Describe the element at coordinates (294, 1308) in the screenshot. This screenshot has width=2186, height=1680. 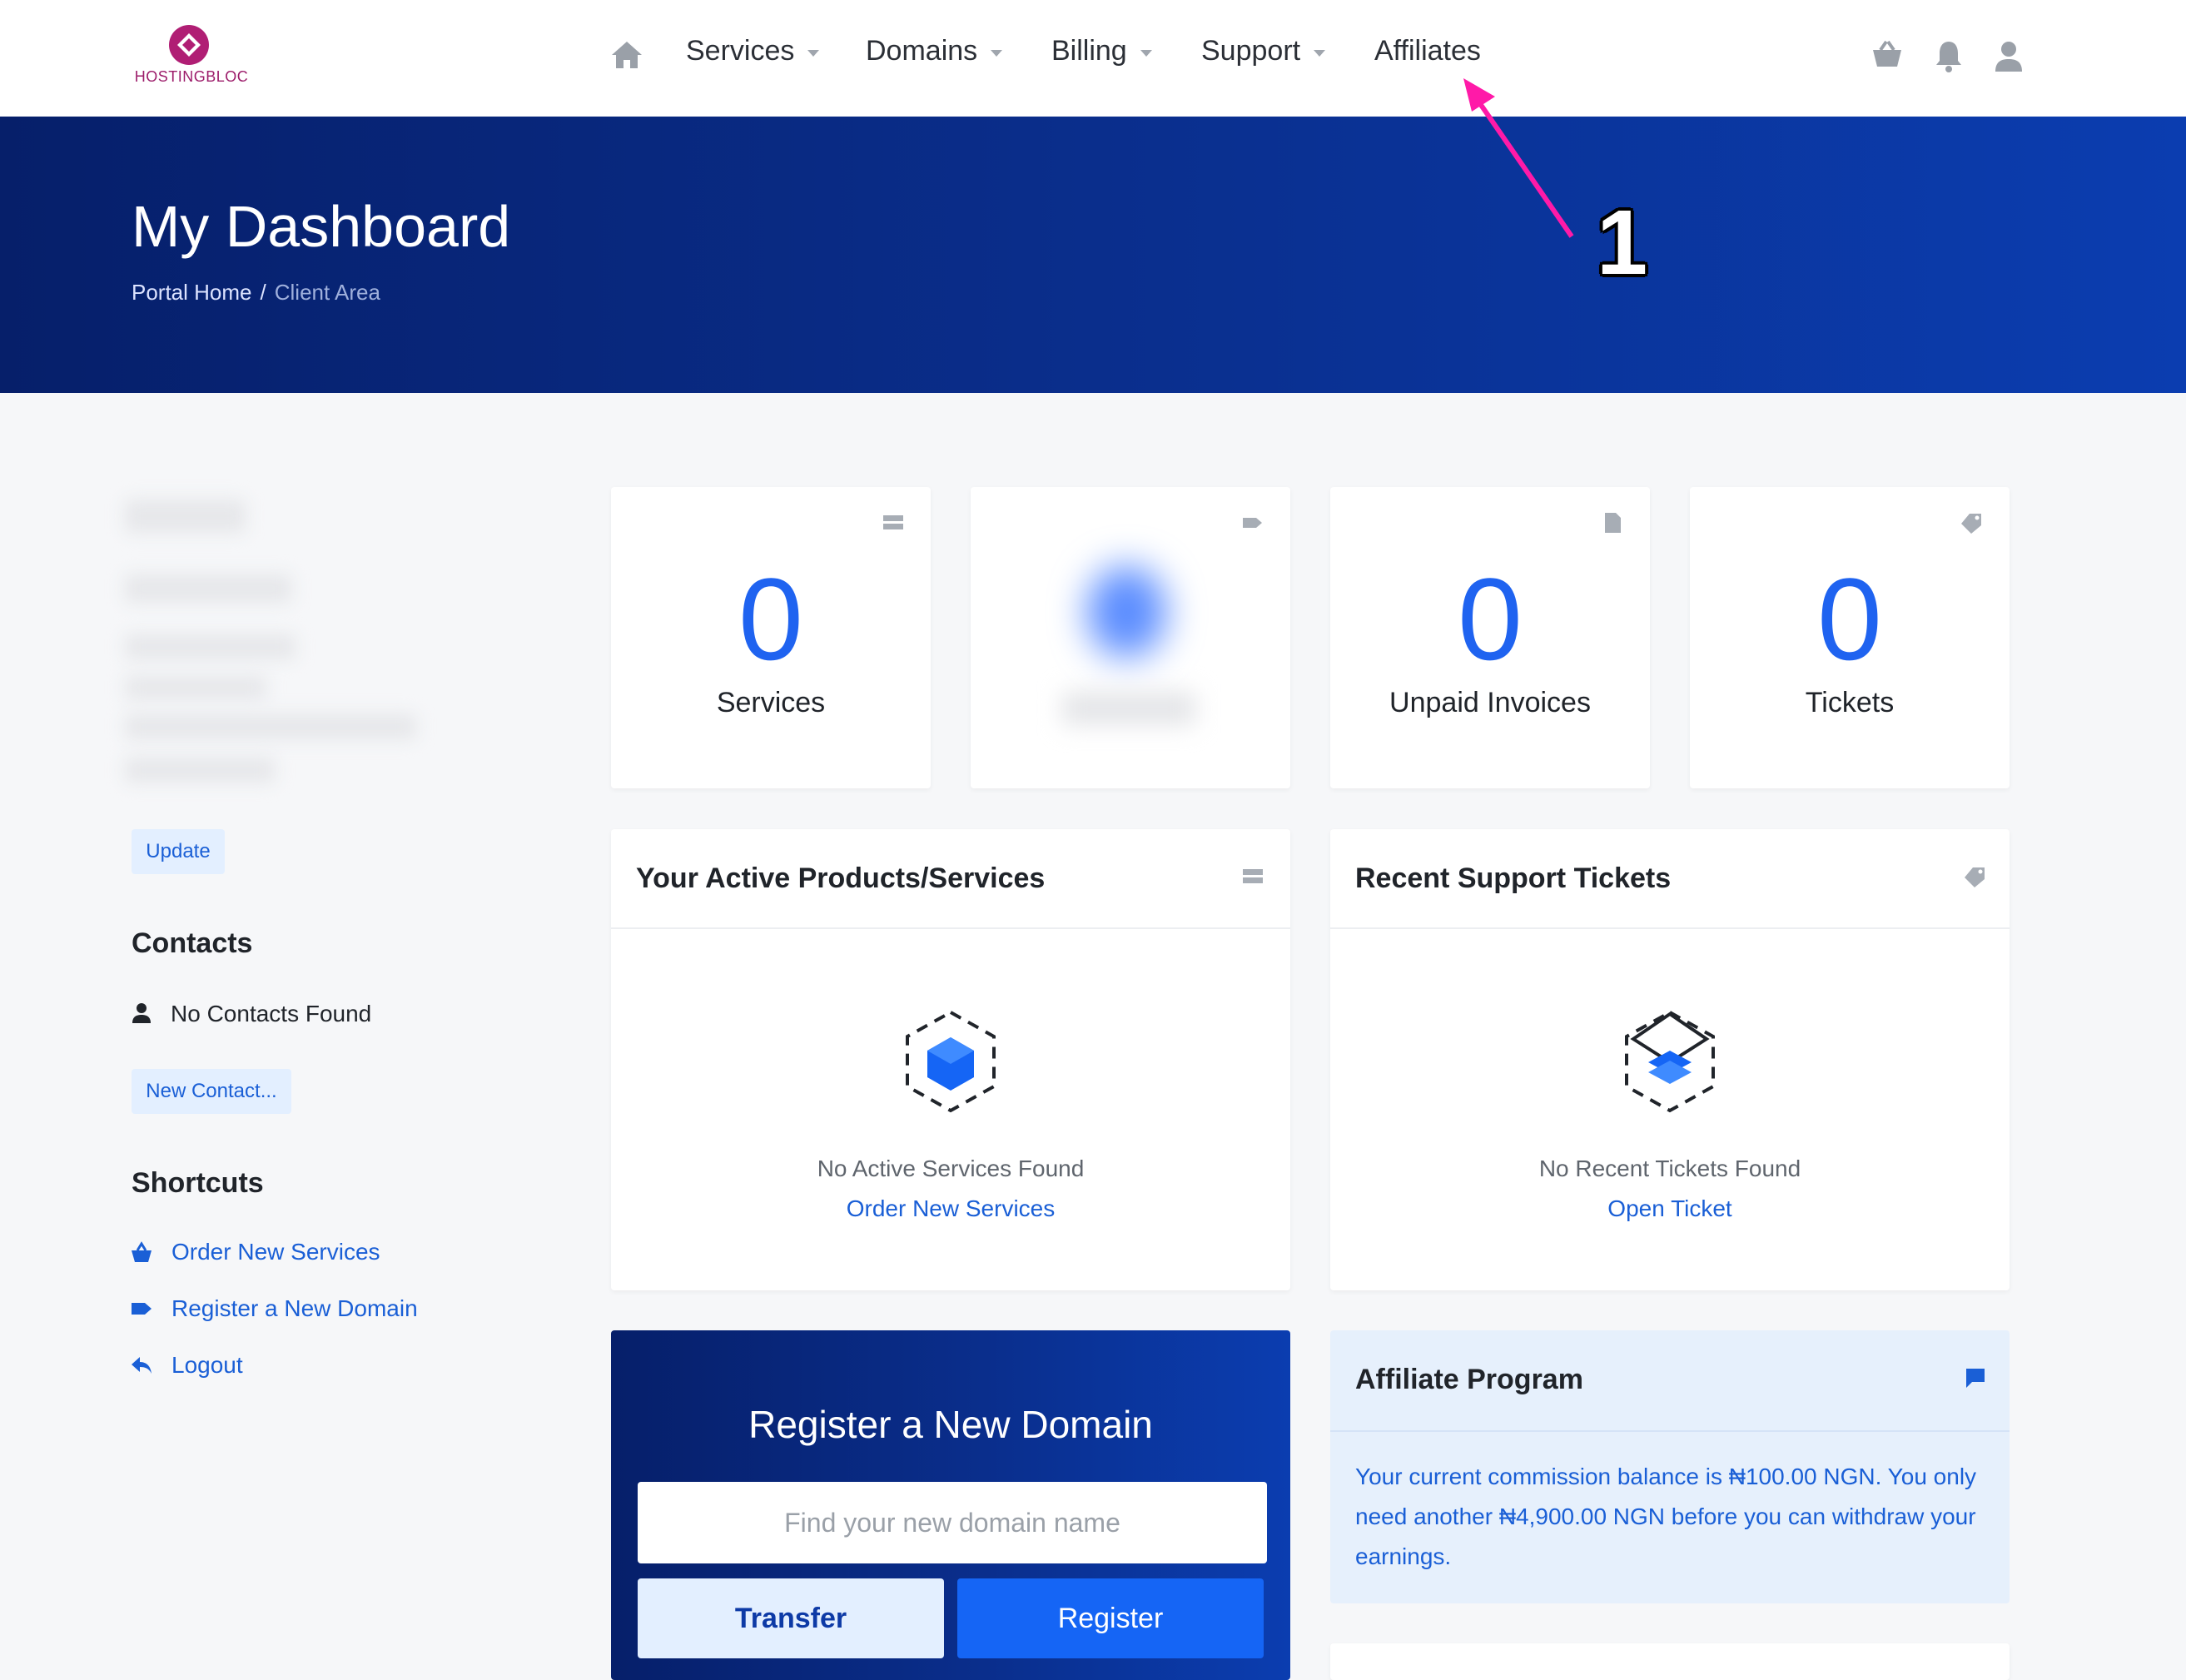
I see `shortcut-register-domain-label: Register a New Domain` at that location.